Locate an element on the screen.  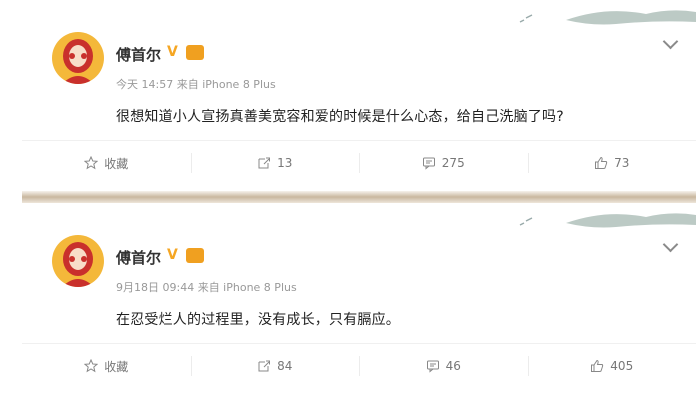
comment-count: 46 is located at coordinates (453, 366).